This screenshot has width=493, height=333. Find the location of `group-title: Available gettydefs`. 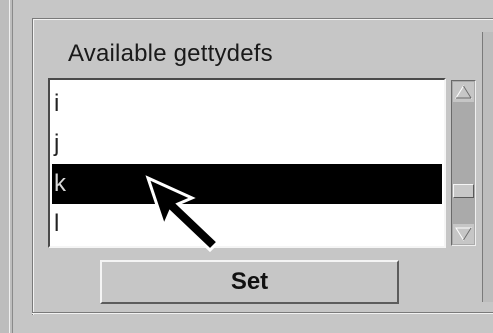

group-title: Available gettydefs is located at coordinates (170, 53).